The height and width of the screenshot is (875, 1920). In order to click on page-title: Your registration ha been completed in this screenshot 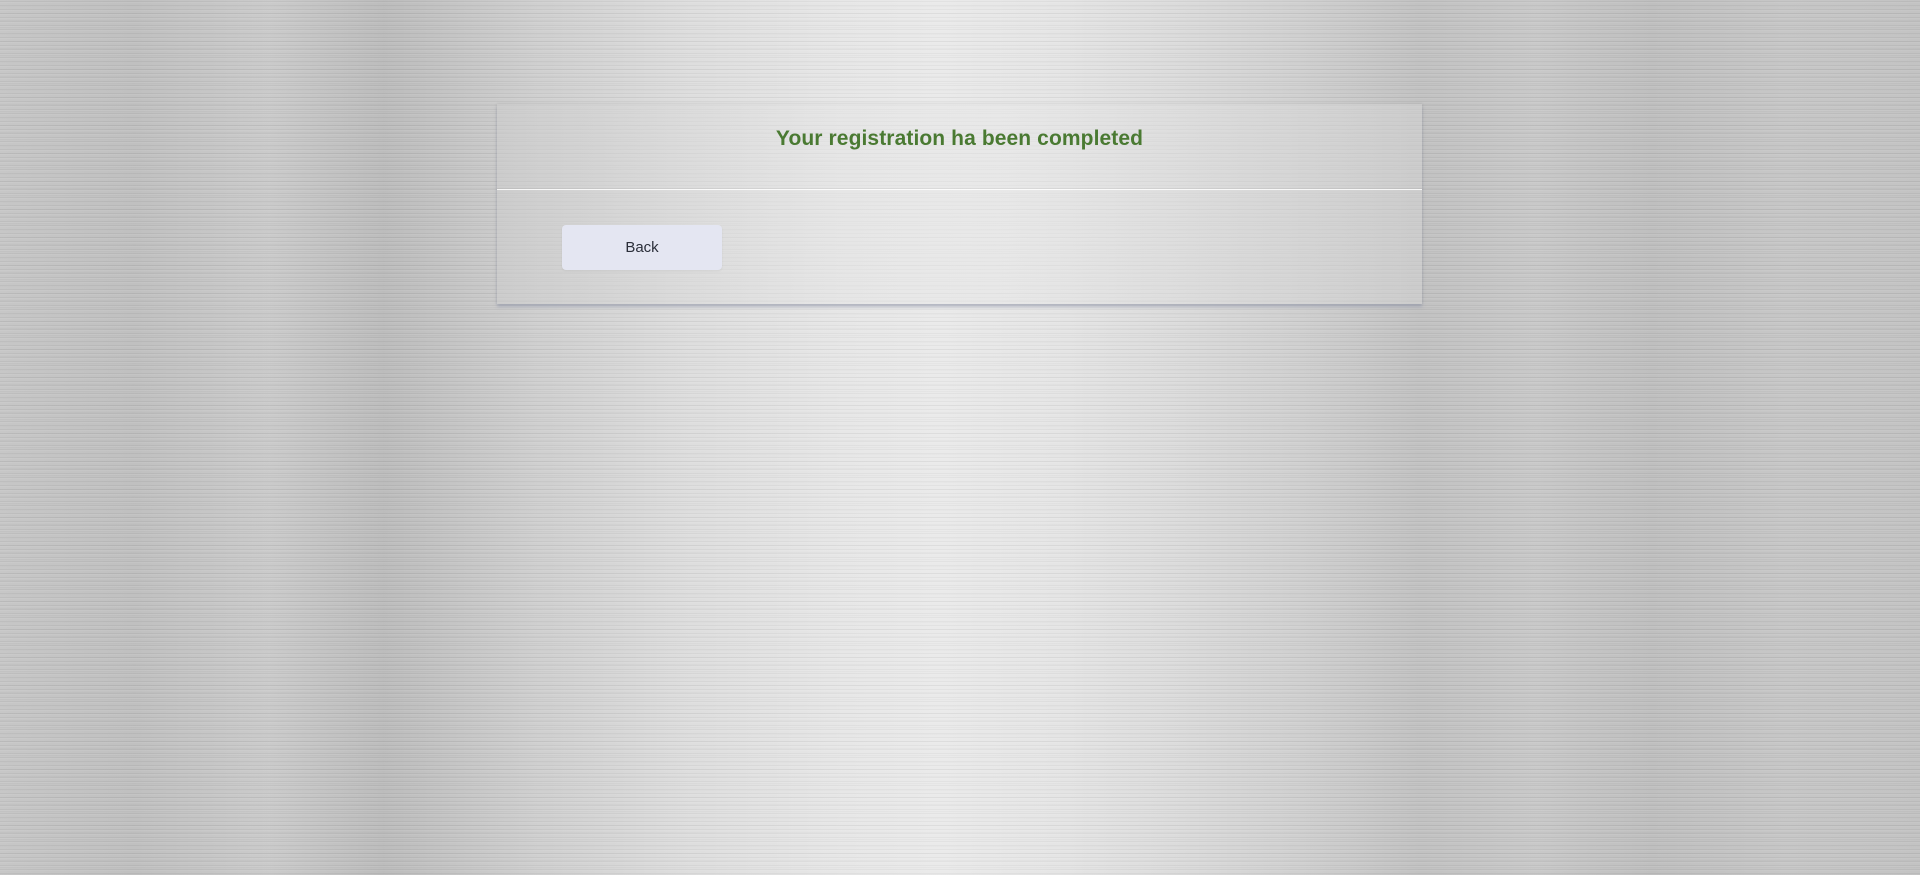, I will do `click(959, 138)`.